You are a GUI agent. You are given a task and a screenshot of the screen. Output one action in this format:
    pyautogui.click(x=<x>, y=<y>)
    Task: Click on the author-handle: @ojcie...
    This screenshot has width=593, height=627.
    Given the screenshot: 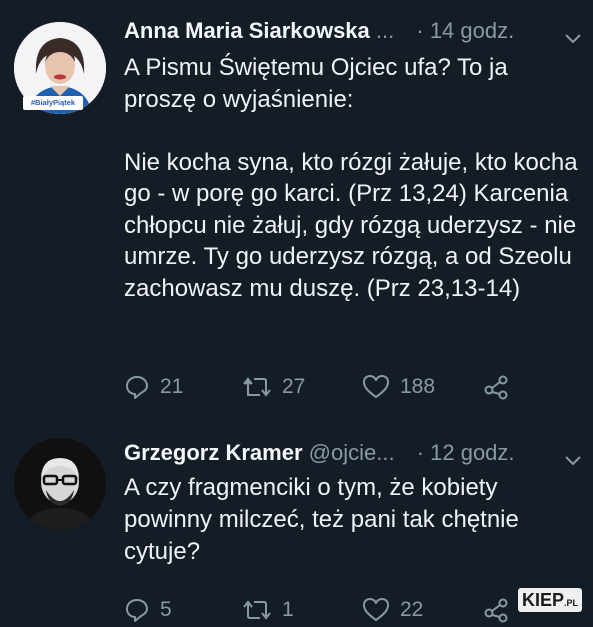 What is the action you would take?
    pyautogui.click(x=352, y=452)
    